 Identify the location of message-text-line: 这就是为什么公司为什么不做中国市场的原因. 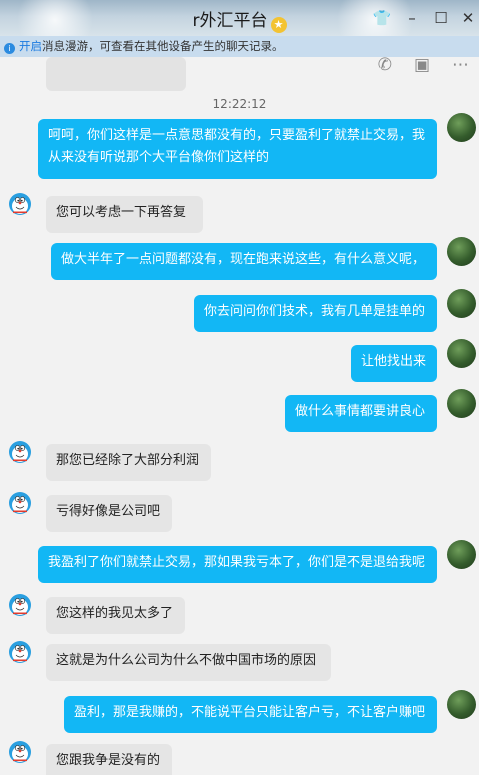
(186, 660).